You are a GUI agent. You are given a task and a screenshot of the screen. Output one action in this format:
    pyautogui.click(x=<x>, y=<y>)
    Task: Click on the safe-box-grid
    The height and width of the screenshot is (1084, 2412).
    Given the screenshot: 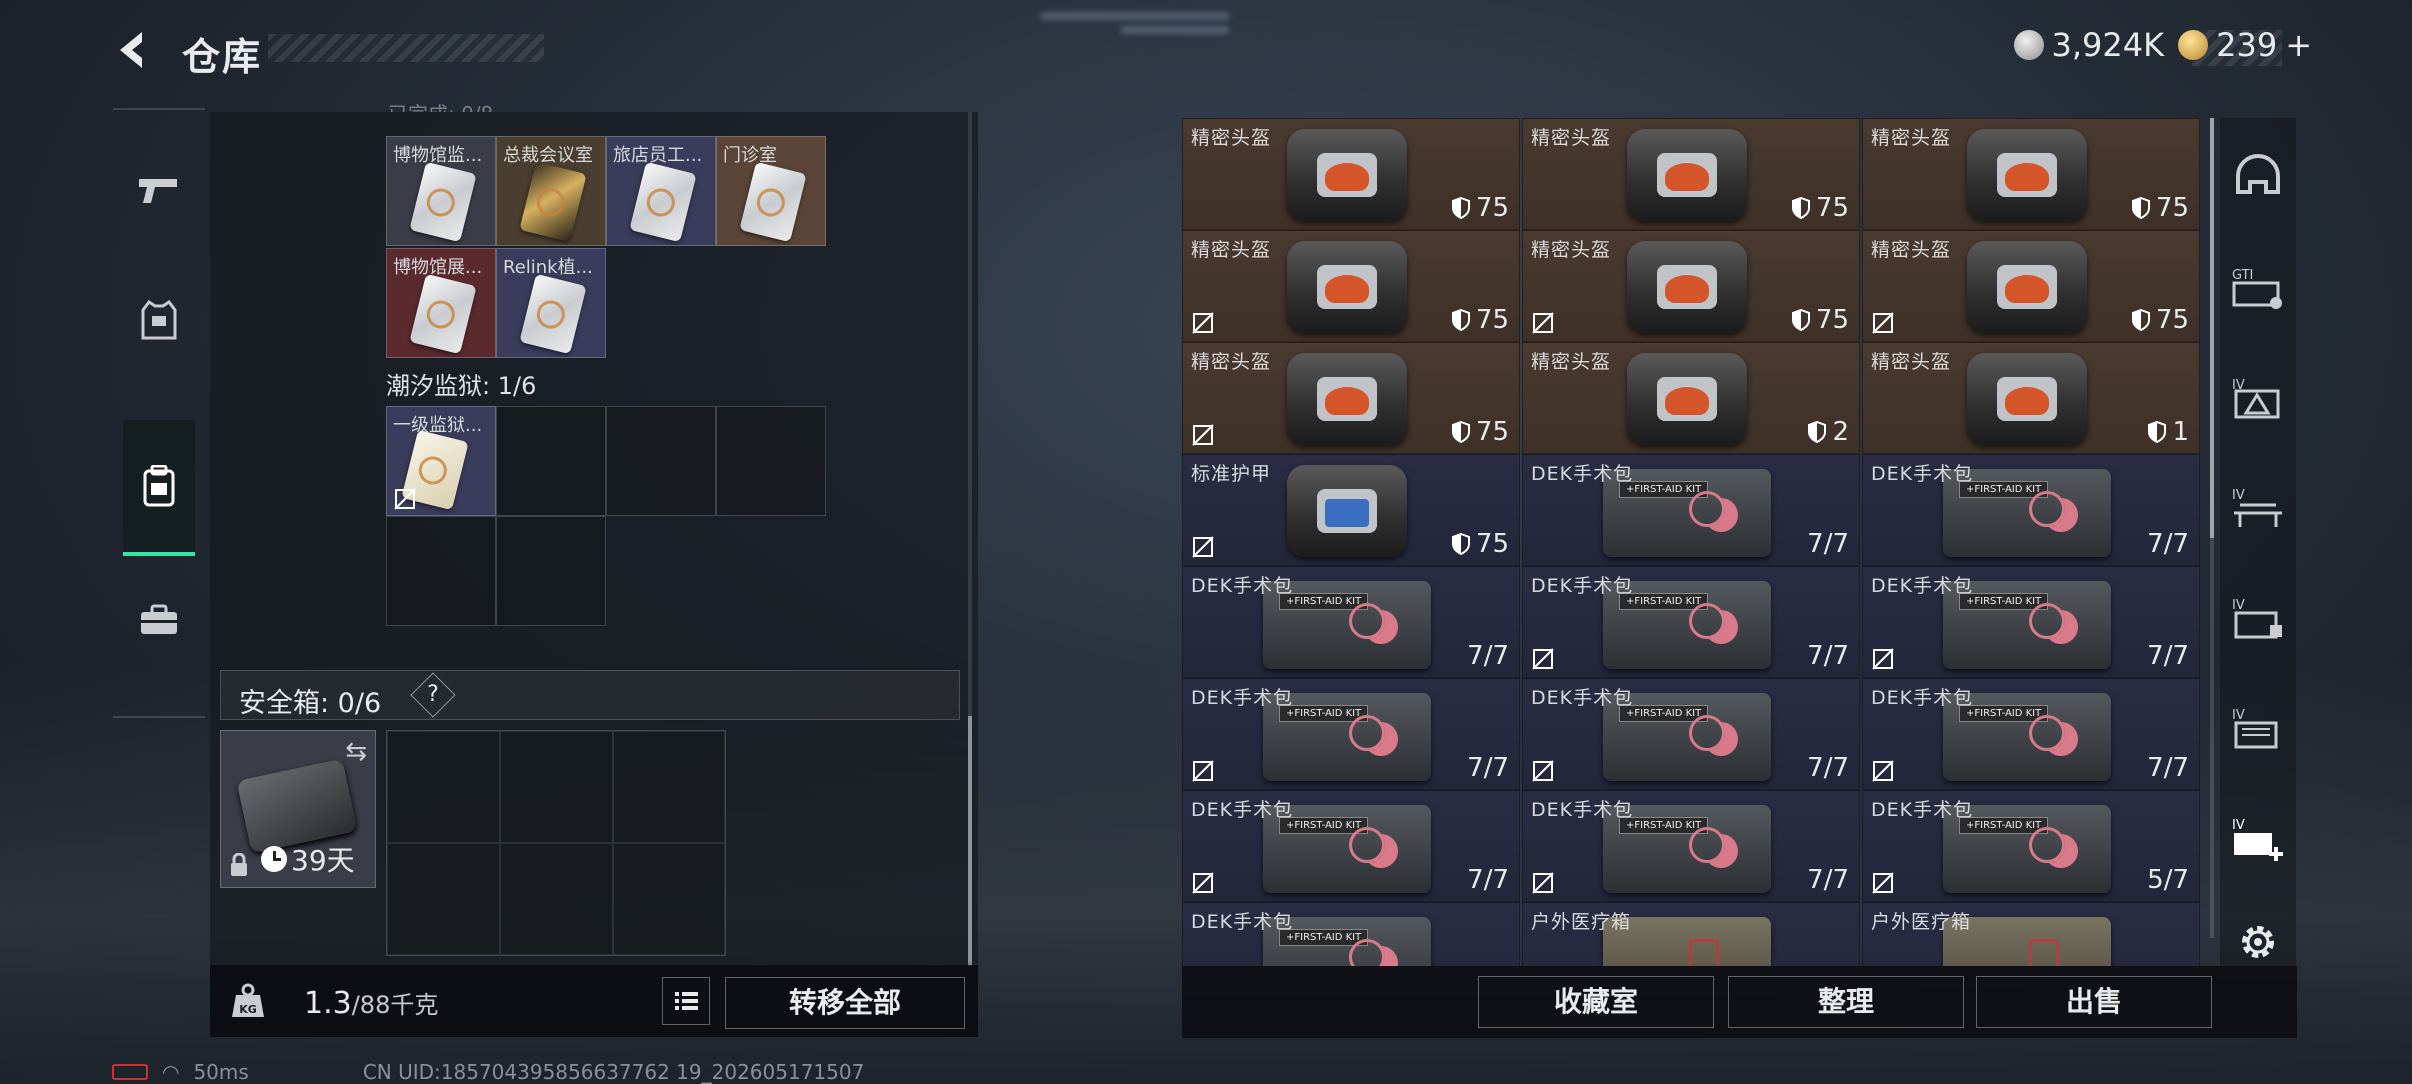 What is the action you would take?
    pyautogui.click(x=556, y=843)
    